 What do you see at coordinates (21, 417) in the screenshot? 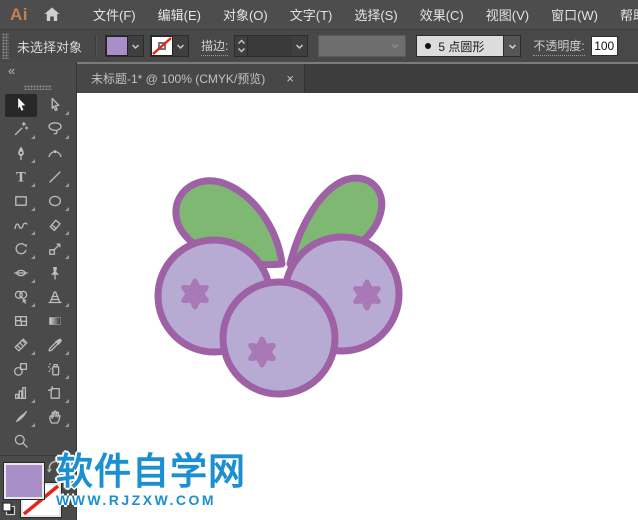
I see `slice-tool` at bounding box center [21, 417].